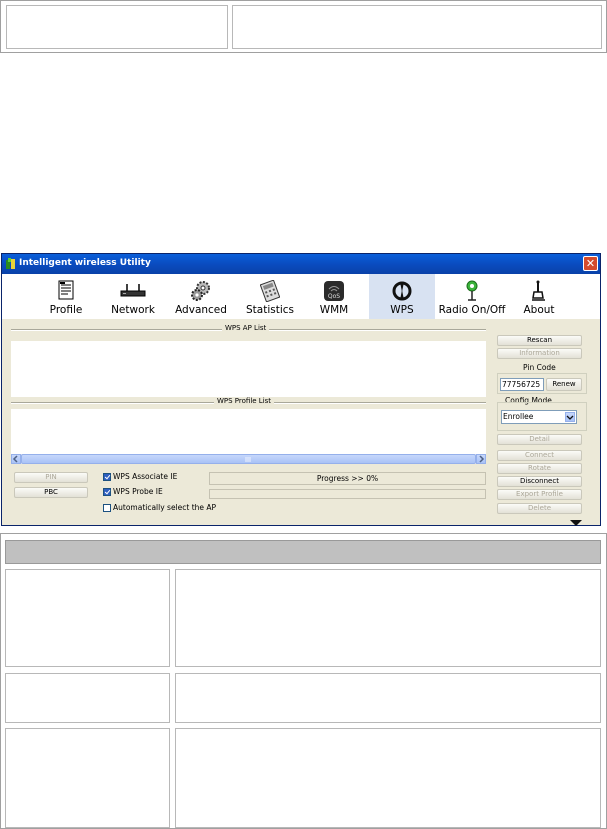 Image resolution: width=607 pixels, height=829 pixels. I want to click on more-arrow-icon, so click(576, 522).